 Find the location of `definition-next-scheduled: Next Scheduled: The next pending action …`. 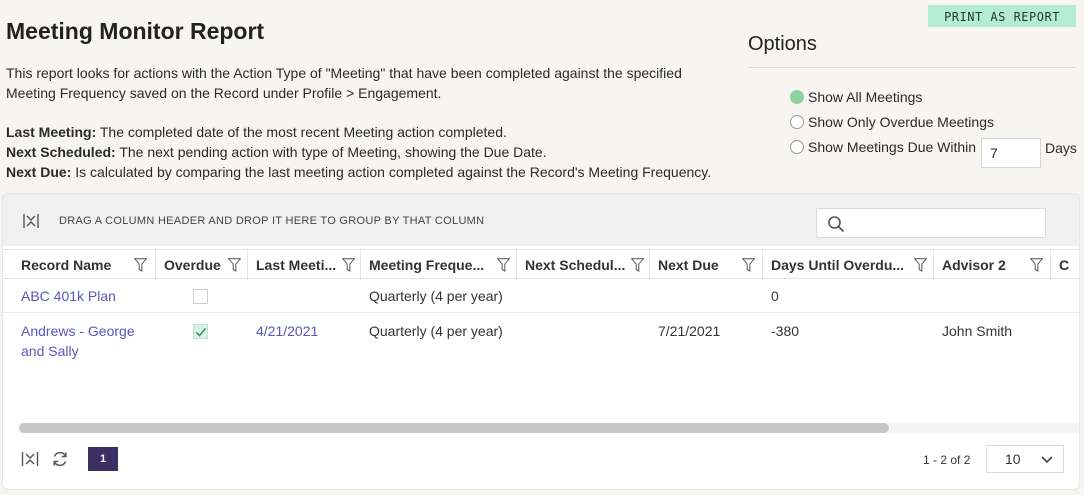

definition-next-scheduled: Next Scheduled: The next pending action … is located at coordinates (276, 152).